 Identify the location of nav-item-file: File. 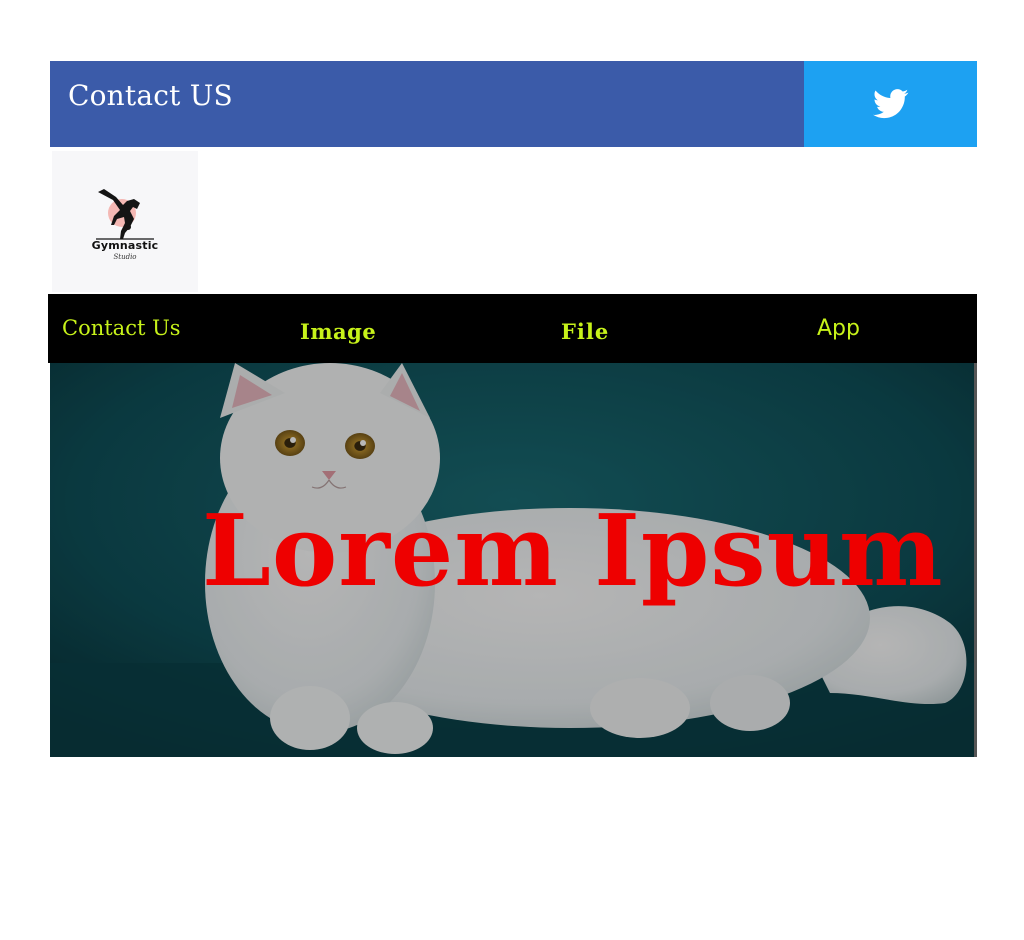
(585, 331).